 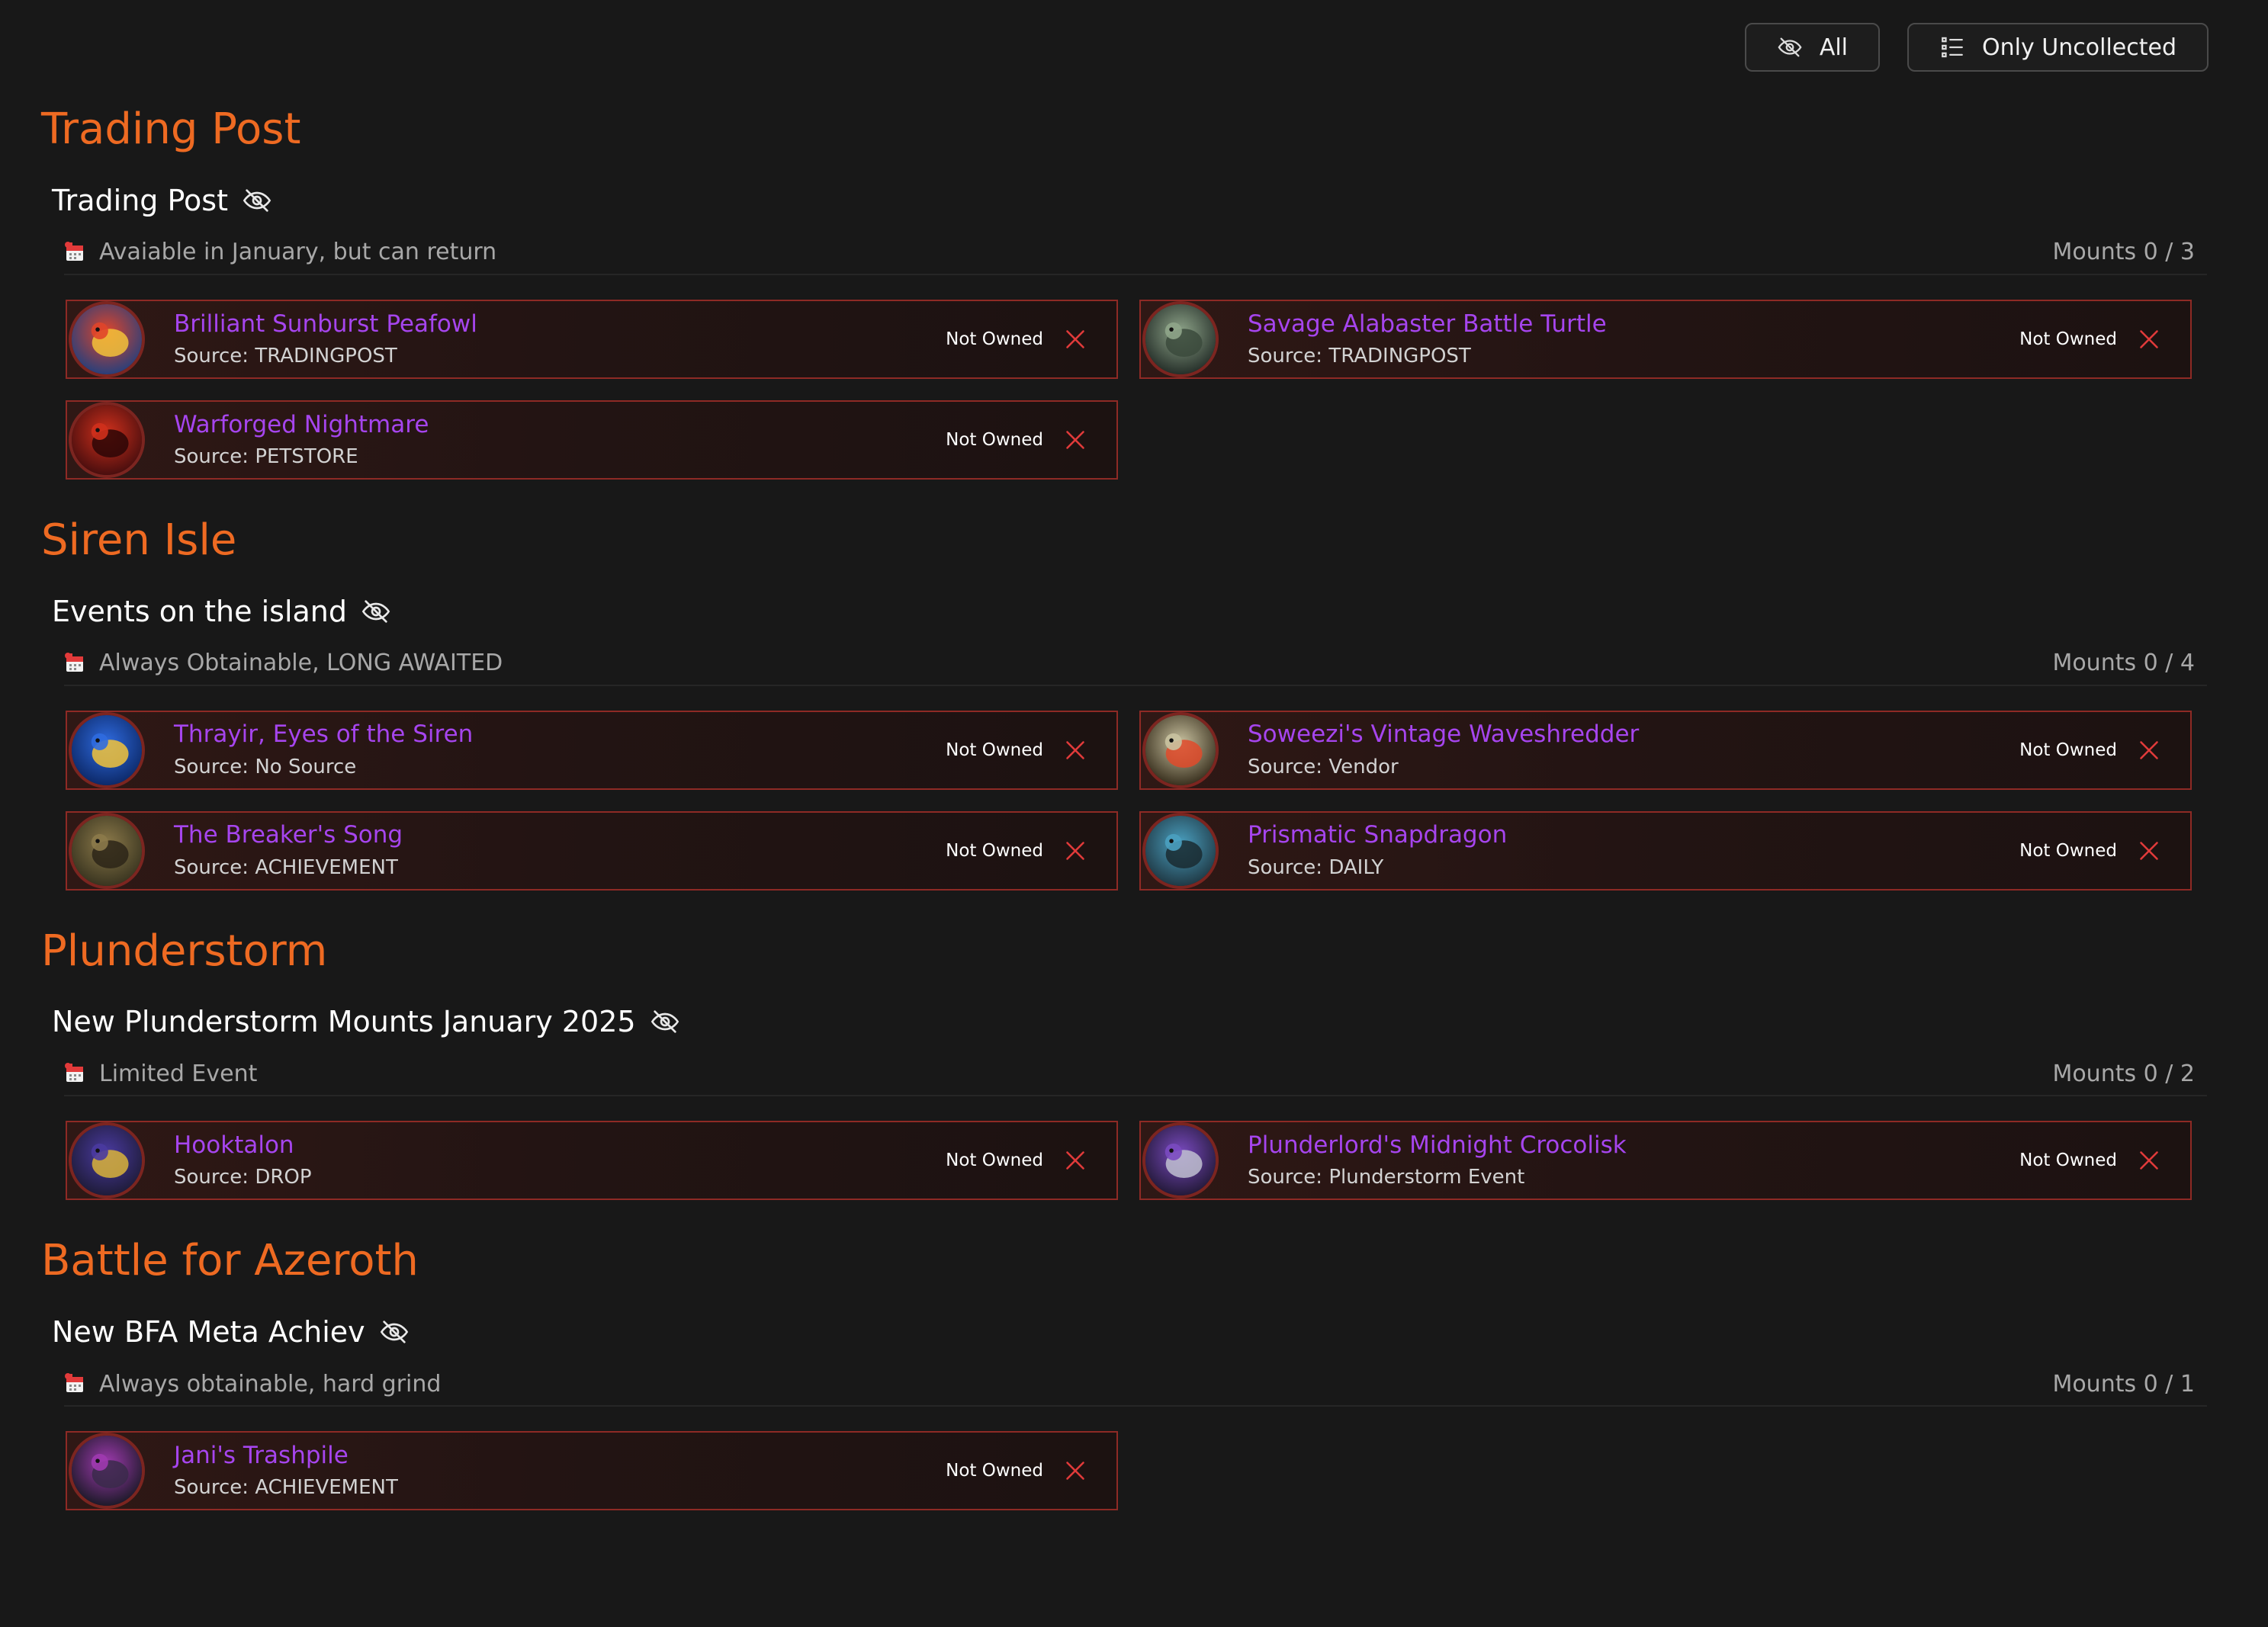 I want to click on mount-info: Jani's Trashpile Source: ACHIEVEMENT, so click(x=286, y=1471).